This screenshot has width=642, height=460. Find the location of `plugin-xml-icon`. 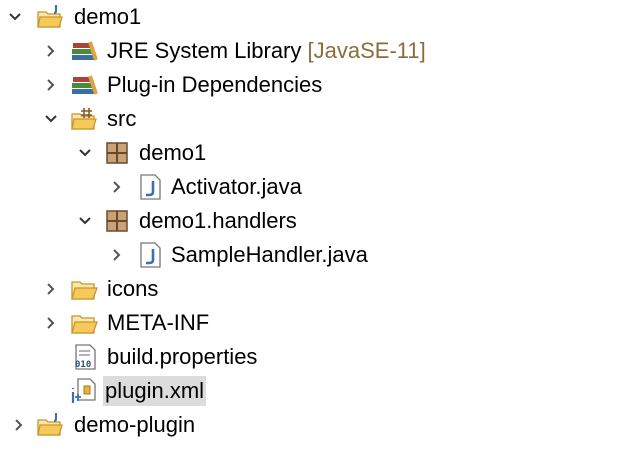

plugin-xml-icon is located at coordinates (84, 391).